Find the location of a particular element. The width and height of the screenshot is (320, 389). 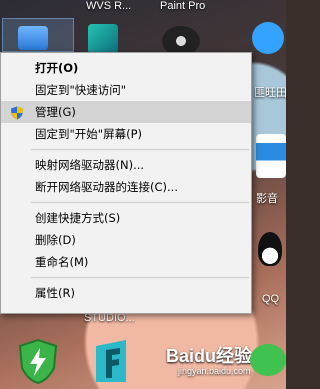

menu-item-pin-quick-access: 固定到"快速访问" is located at coordinates (126, 90).